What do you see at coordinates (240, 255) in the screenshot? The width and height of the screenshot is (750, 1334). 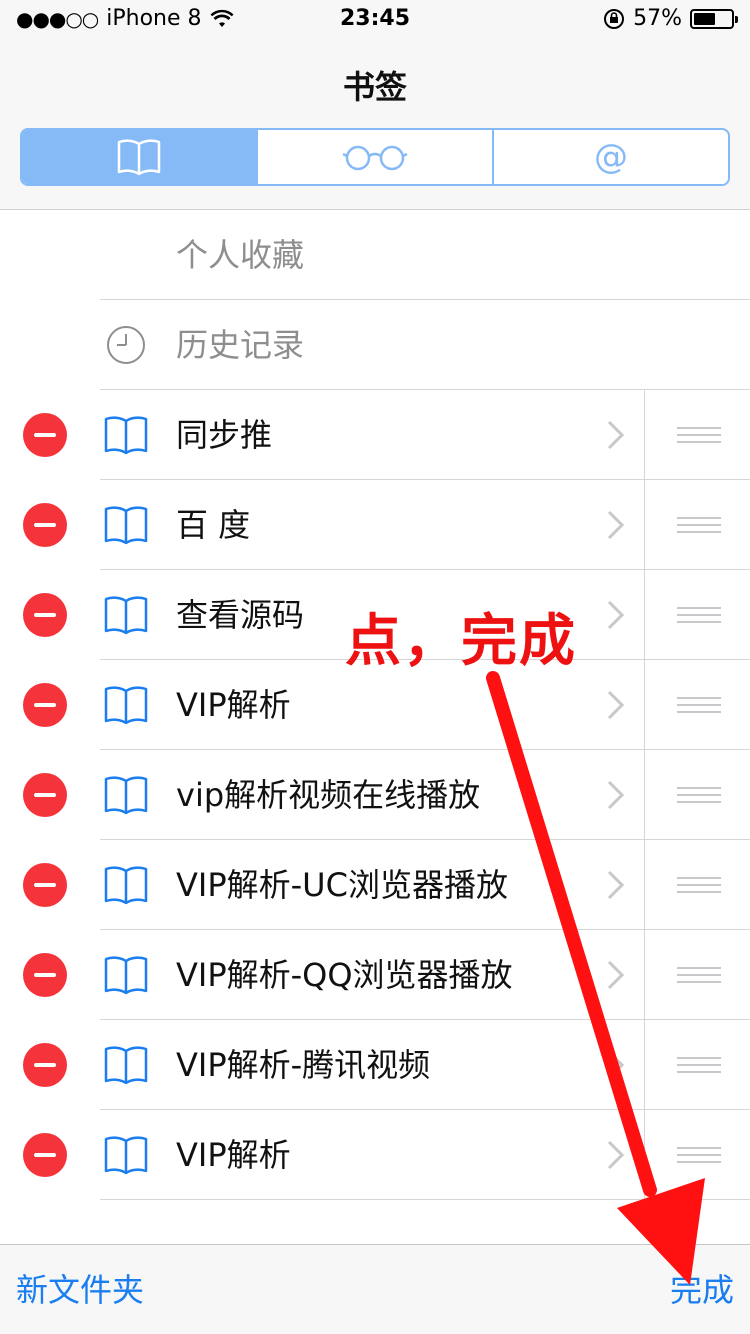 I see `list-item-label: 个人收藏` at bounding box center [240, 255].